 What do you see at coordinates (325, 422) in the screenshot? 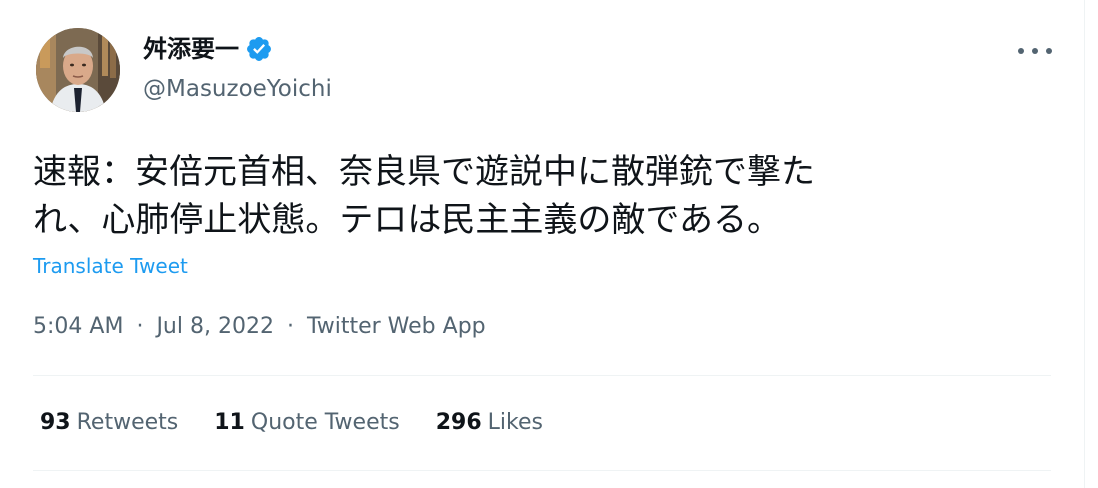
I see `quote-tweets-label: Quote Tweets` at bounding box center [325, 422].